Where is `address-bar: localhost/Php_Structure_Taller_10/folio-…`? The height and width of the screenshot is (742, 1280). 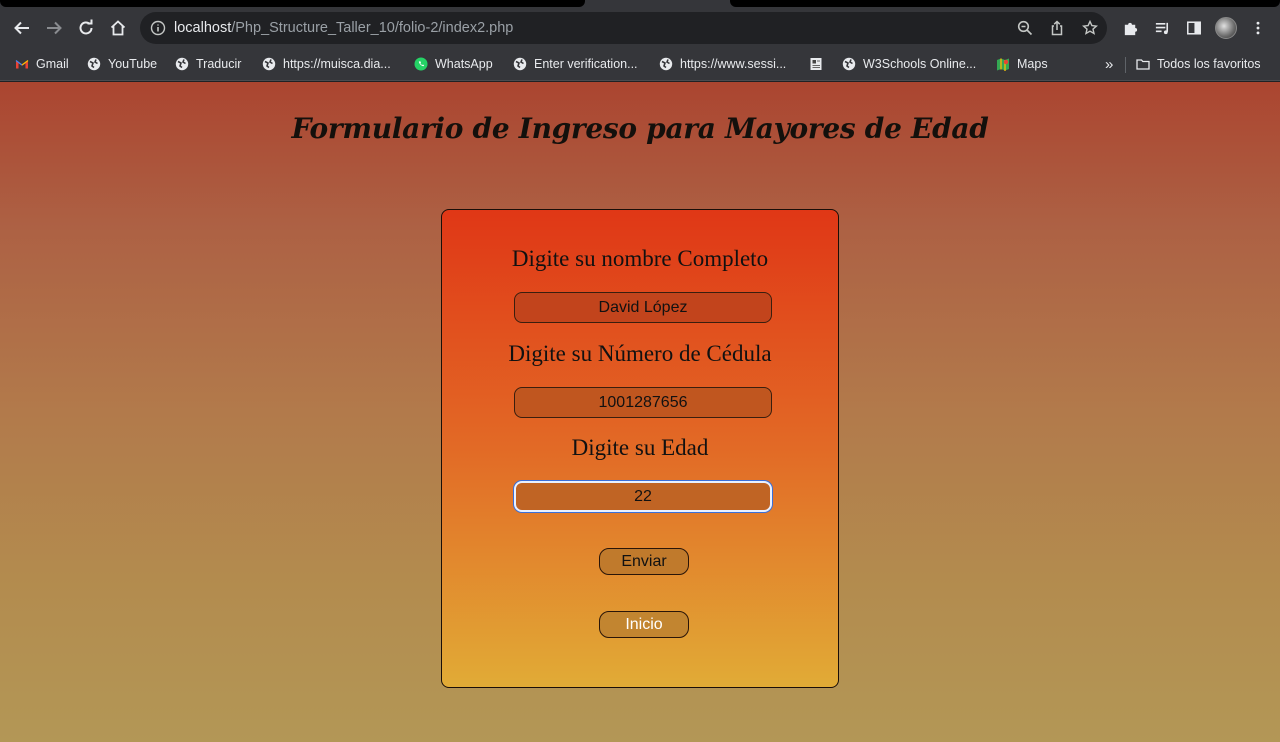 address-bar: localhost/Php_Structure_Taller_10/folio-… is located at coordinates (623, 28).